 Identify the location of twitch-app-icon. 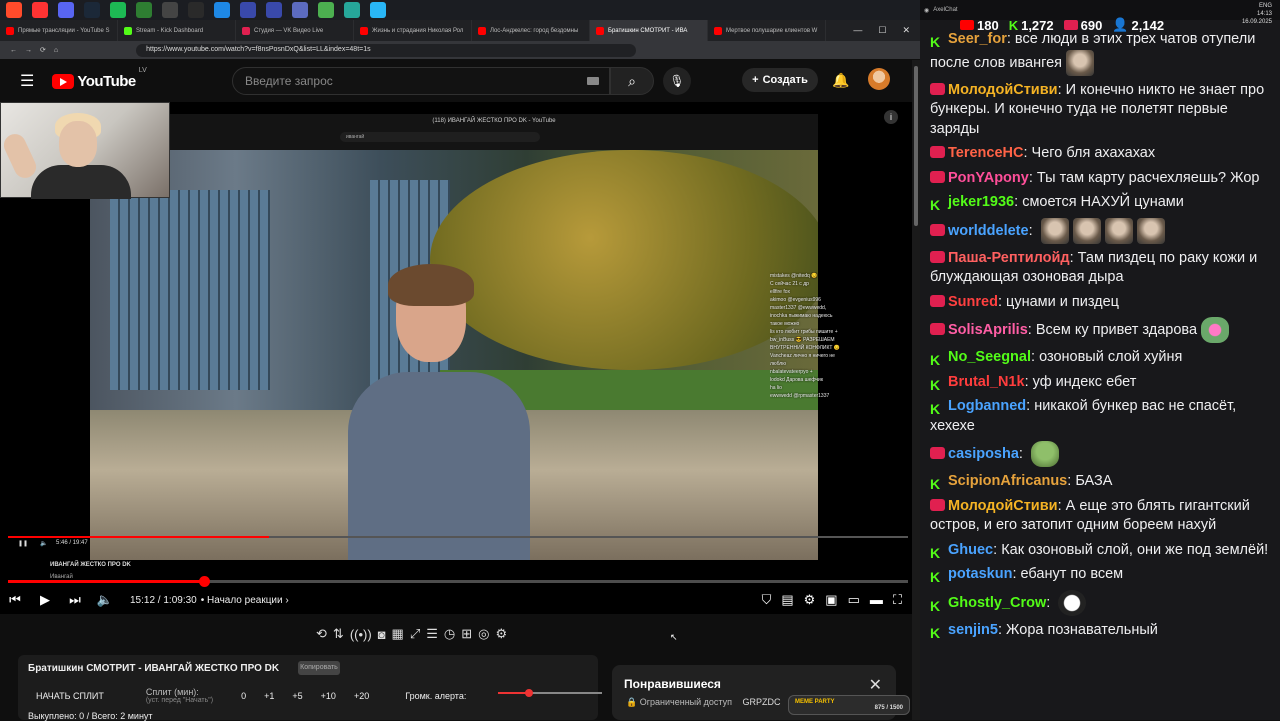
(300, 10).